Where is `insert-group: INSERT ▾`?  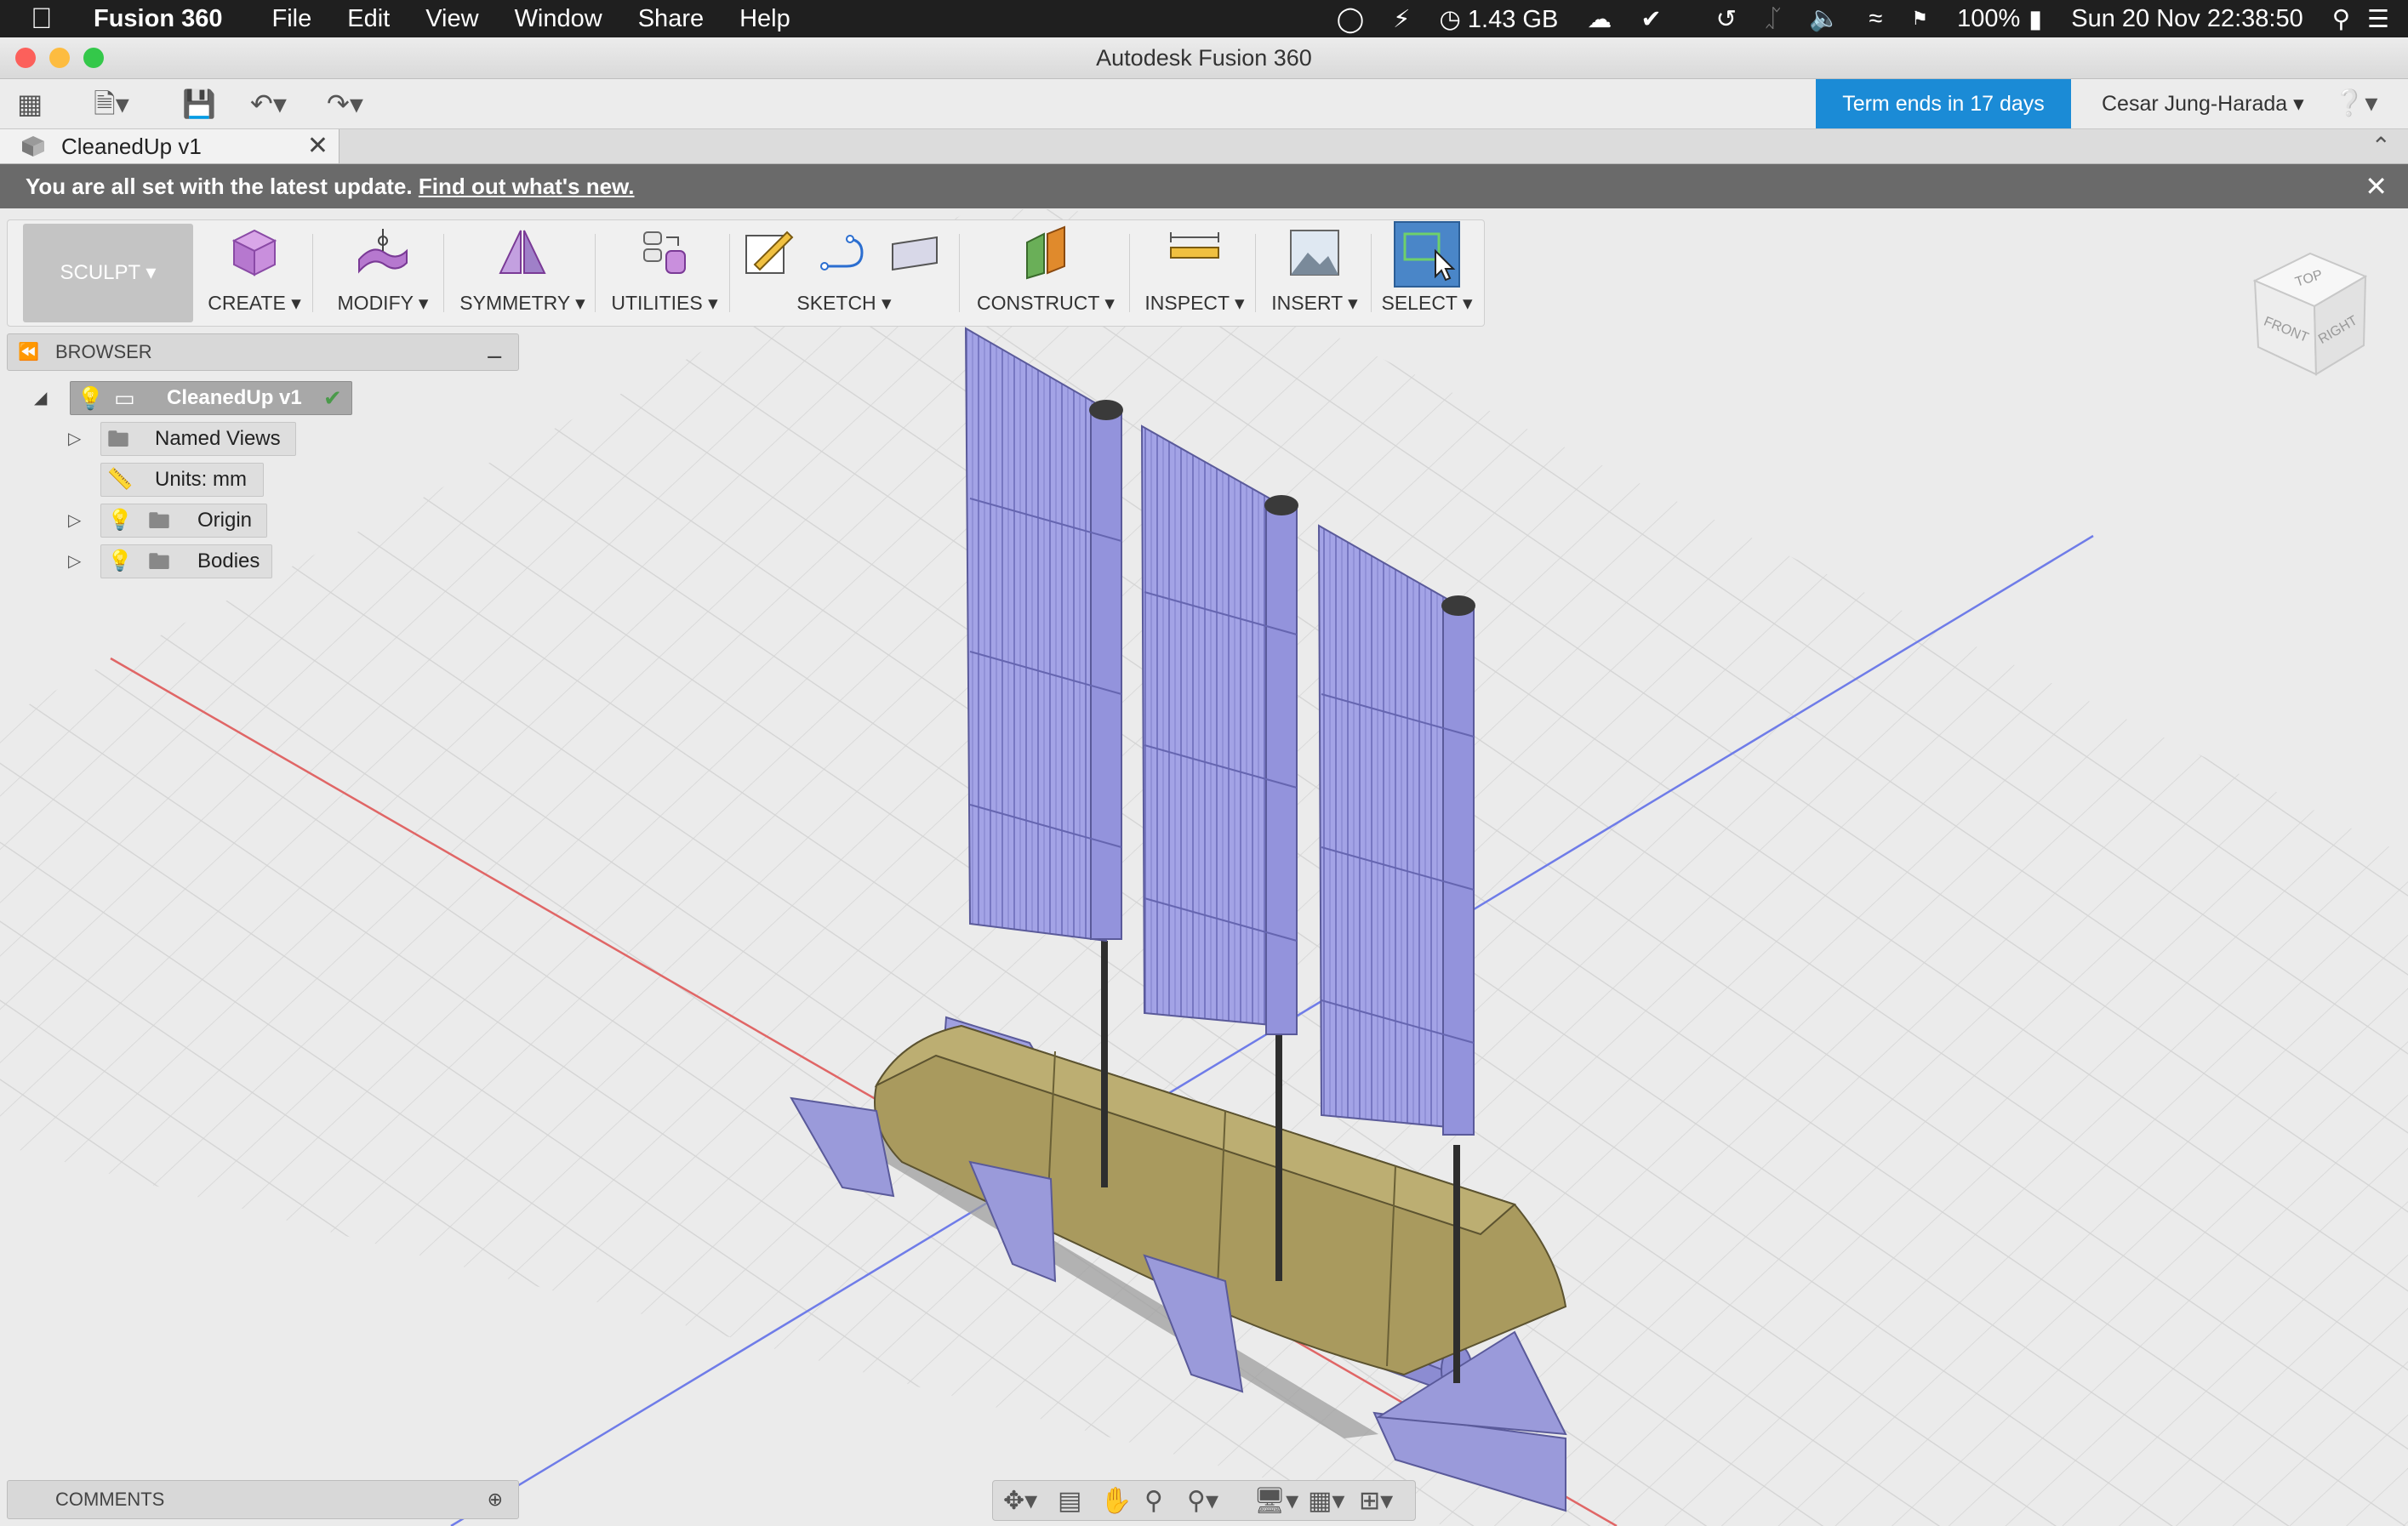
insert-group: INSERT ▾ is located at coordinates (1315, 273).